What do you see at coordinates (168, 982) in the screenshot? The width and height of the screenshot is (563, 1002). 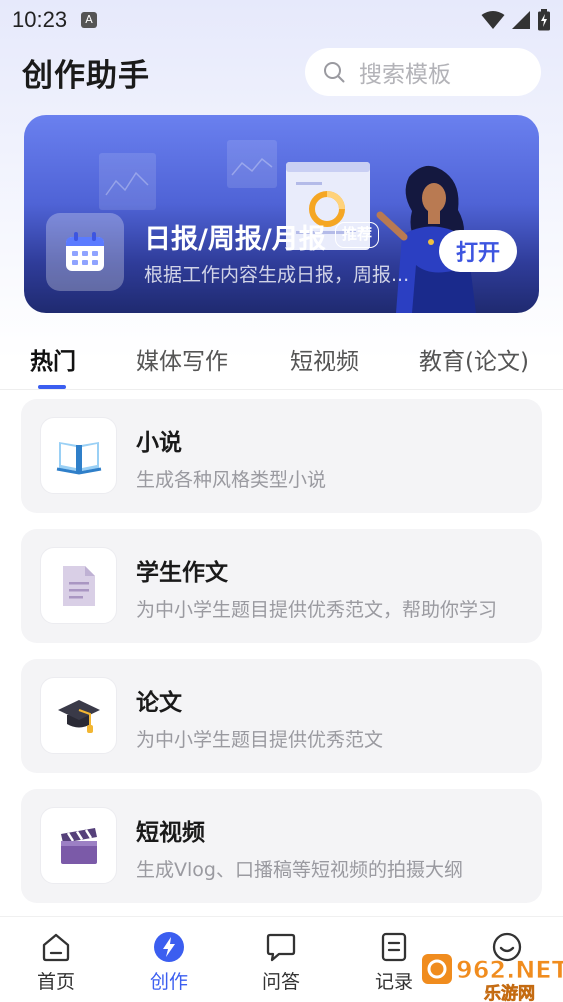 I see `nav-label: 创作` at bounding box center [168, 982].